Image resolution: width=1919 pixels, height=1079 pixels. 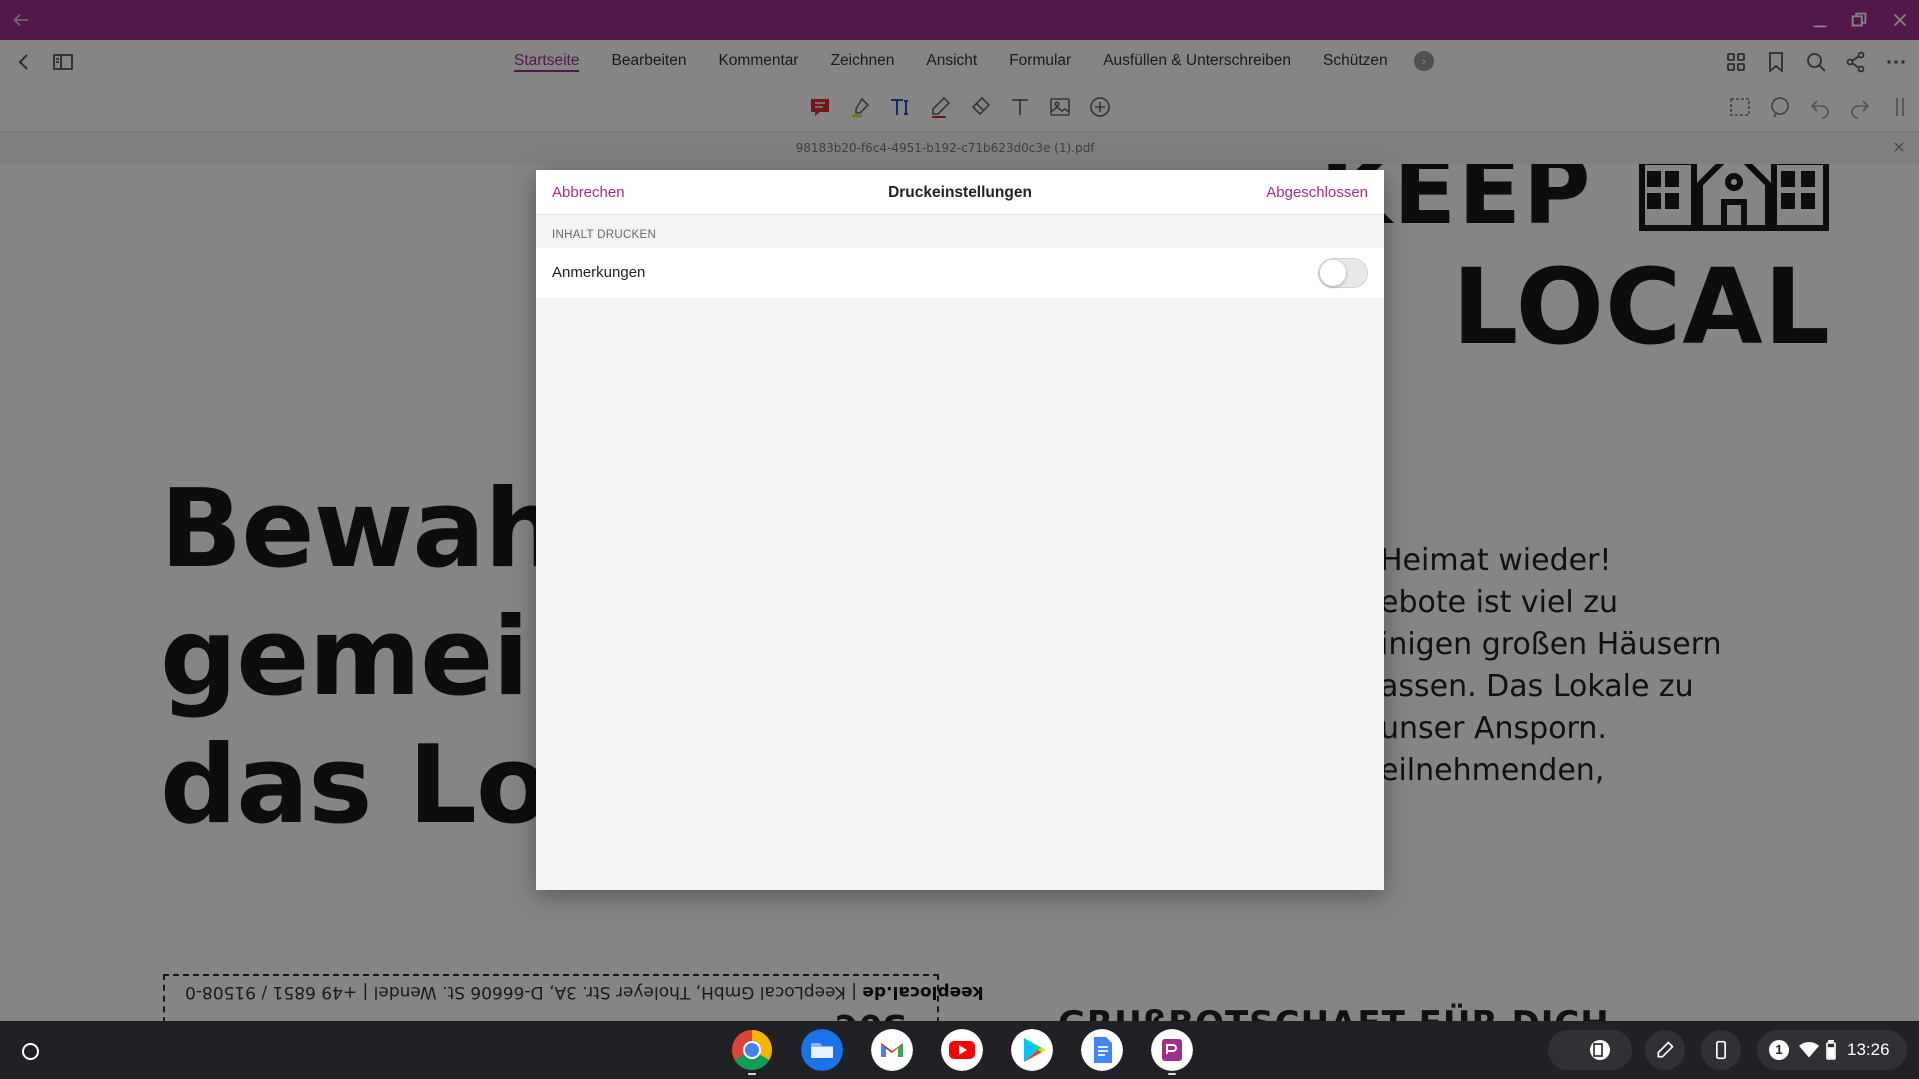 I want to click on section-header: INHALT DRUCKEN, so click(x=604, y=235).